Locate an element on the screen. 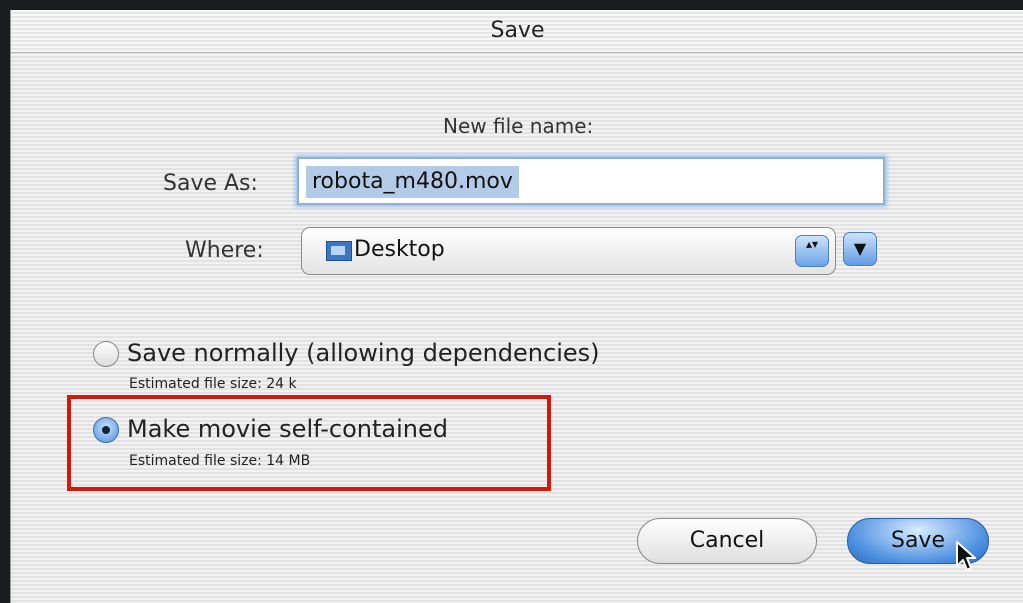  where-popup: Desktop ▴▾ is located at coordinates (568, 251).